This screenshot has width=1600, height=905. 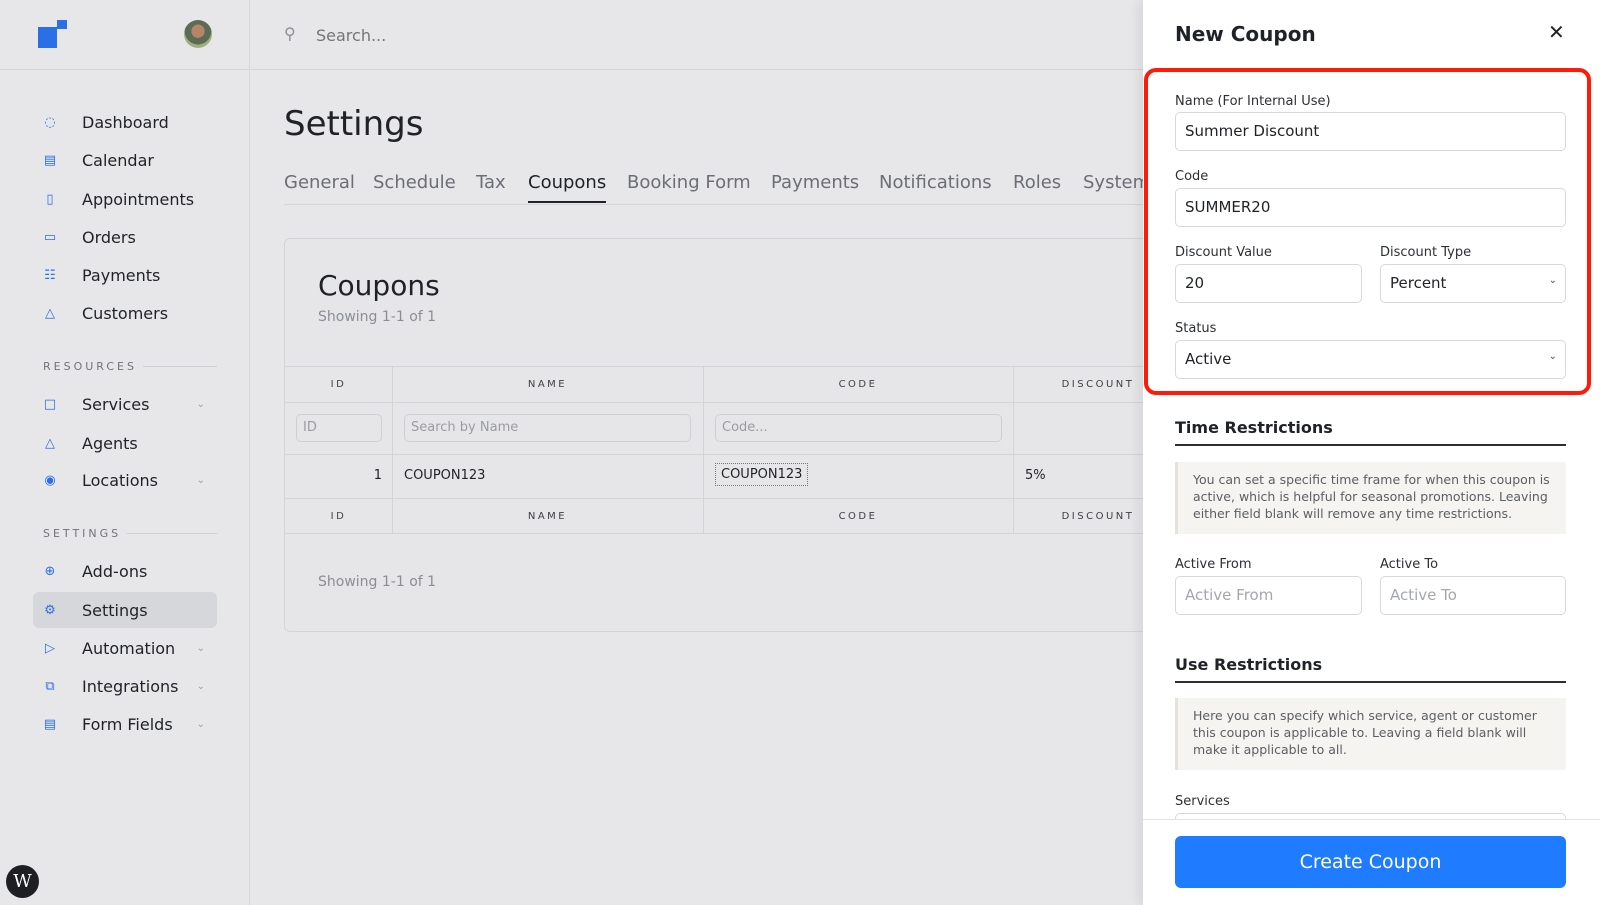 What do you see at coordinates (339, 428) in the screenshot?
I see `id-filter-input: ID` at bounding box center [339, 428].